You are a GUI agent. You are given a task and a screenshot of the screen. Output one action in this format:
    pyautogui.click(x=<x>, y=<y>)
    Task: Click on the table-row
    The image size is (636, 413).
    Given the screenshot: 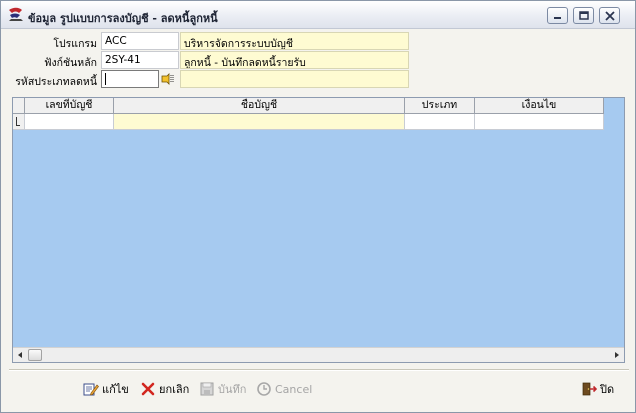 What is the action you would take?
    pyautogui.click(x=308, y=122)
    